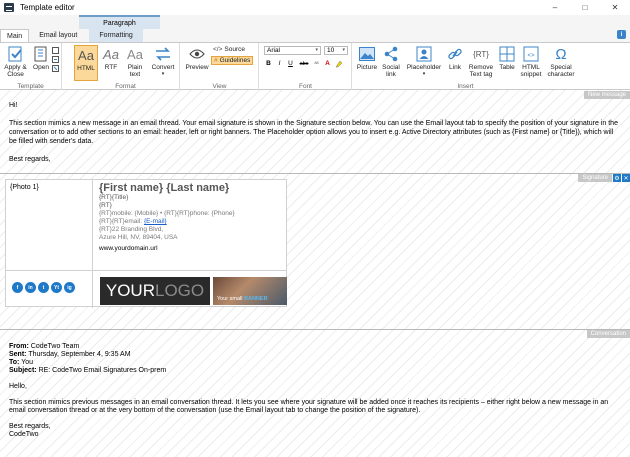 This screenshot has width=630, height=457. I want to click on convert-button: Convert ▾, so click(163, 61).